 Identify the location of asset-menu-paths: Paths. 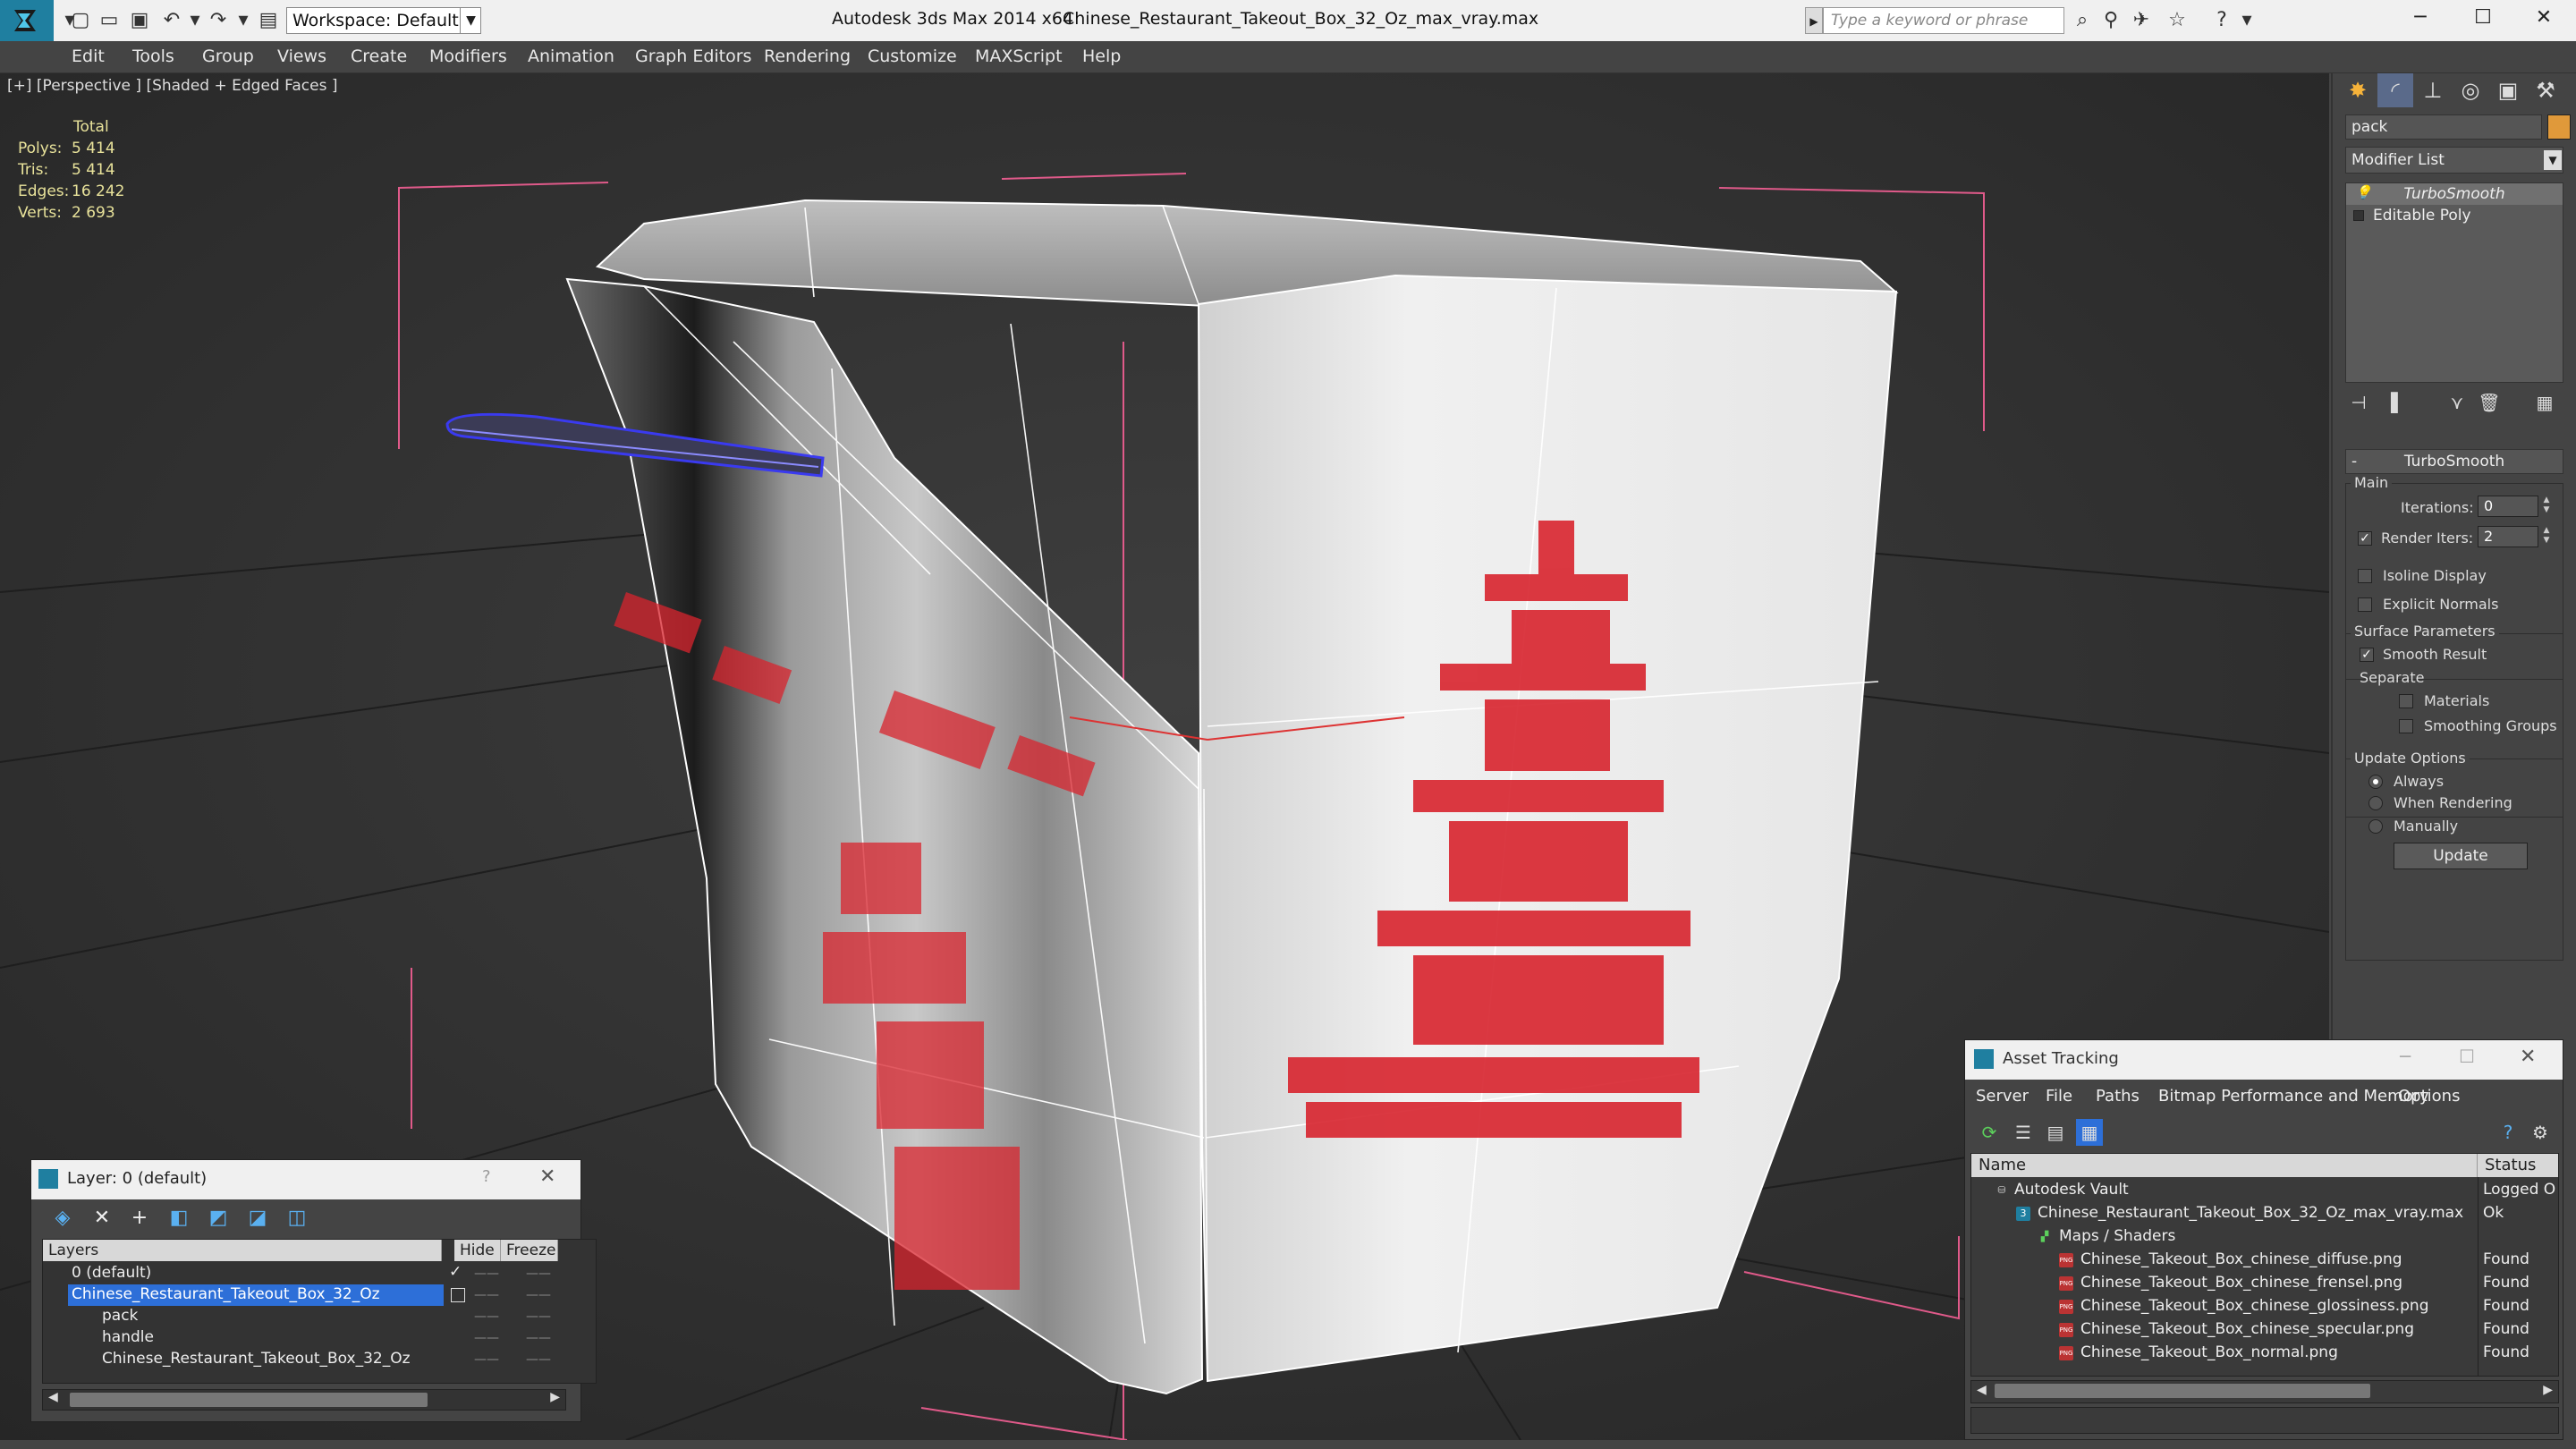
(2118, 1096).